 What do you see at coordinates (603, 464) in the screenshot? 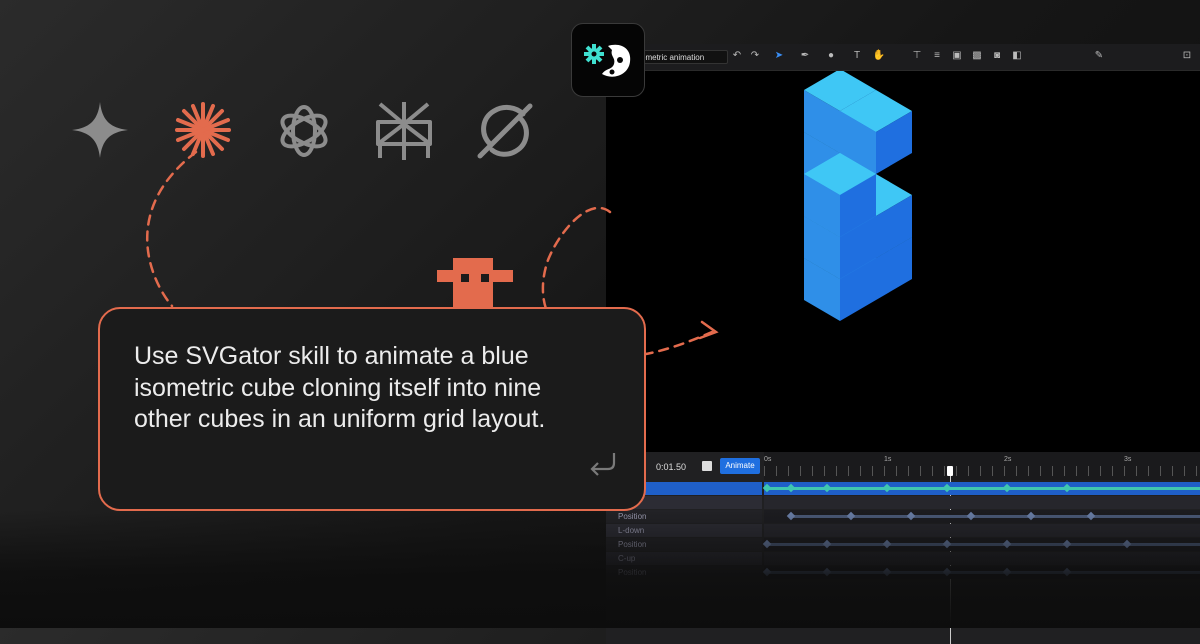
I see `enter-icon` at bounding box center [603, 464].